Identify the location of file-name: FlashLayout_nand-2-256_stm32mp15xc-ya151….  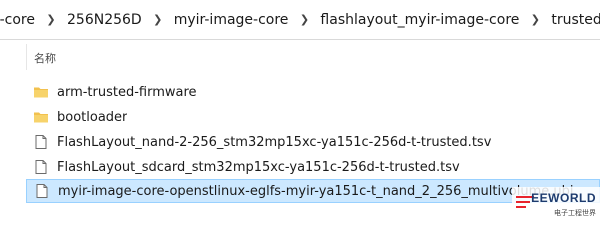
(274, 142).